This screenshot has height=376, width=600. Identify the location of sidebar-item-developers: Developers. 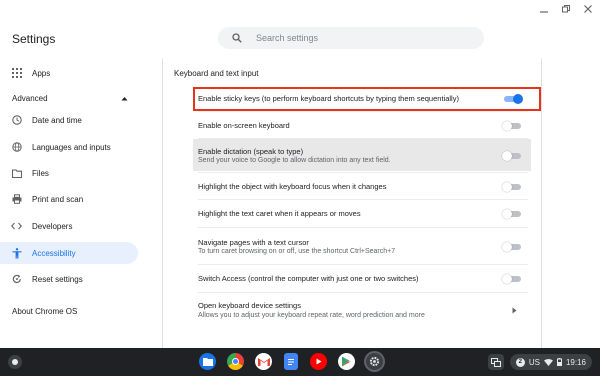
(69, 226).